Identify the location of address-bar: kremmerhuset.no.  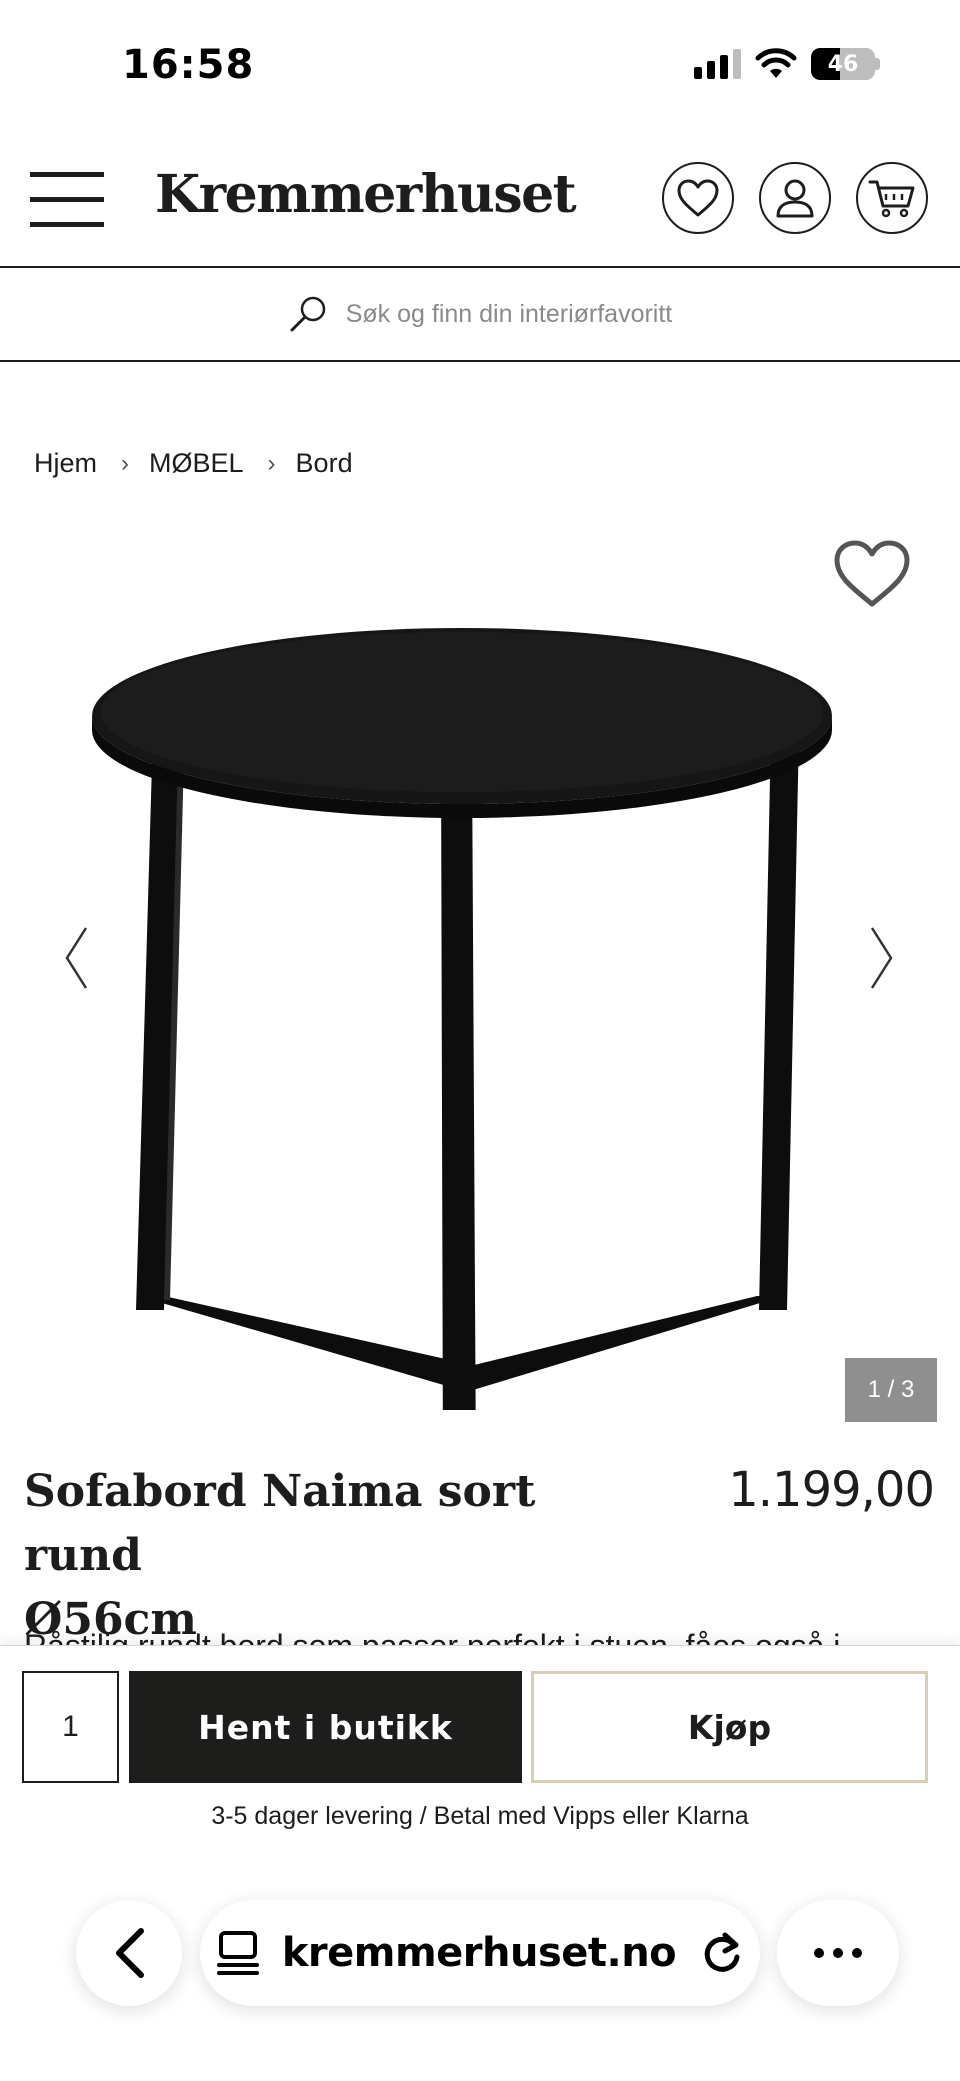
(480, 1953).